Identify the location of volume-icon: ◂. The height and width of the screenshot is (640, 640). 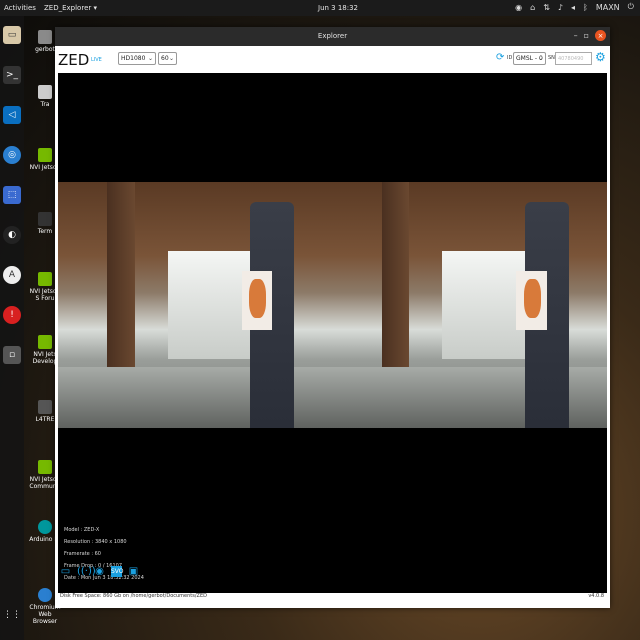
(573, 7).